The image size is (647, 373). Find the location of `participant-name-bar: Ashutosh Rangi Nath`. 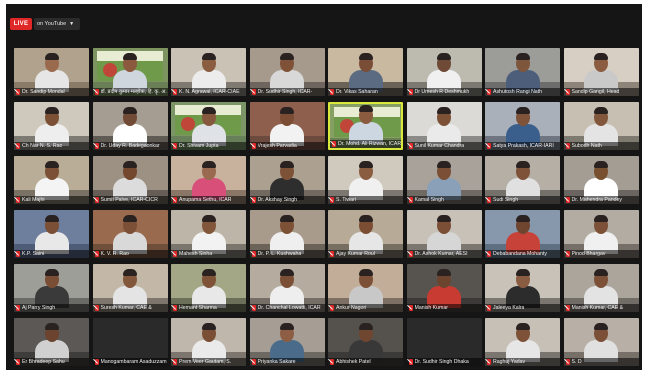

participant-name-bar: Ashutosh Rangi Nath is located at coordinates (522, 92).